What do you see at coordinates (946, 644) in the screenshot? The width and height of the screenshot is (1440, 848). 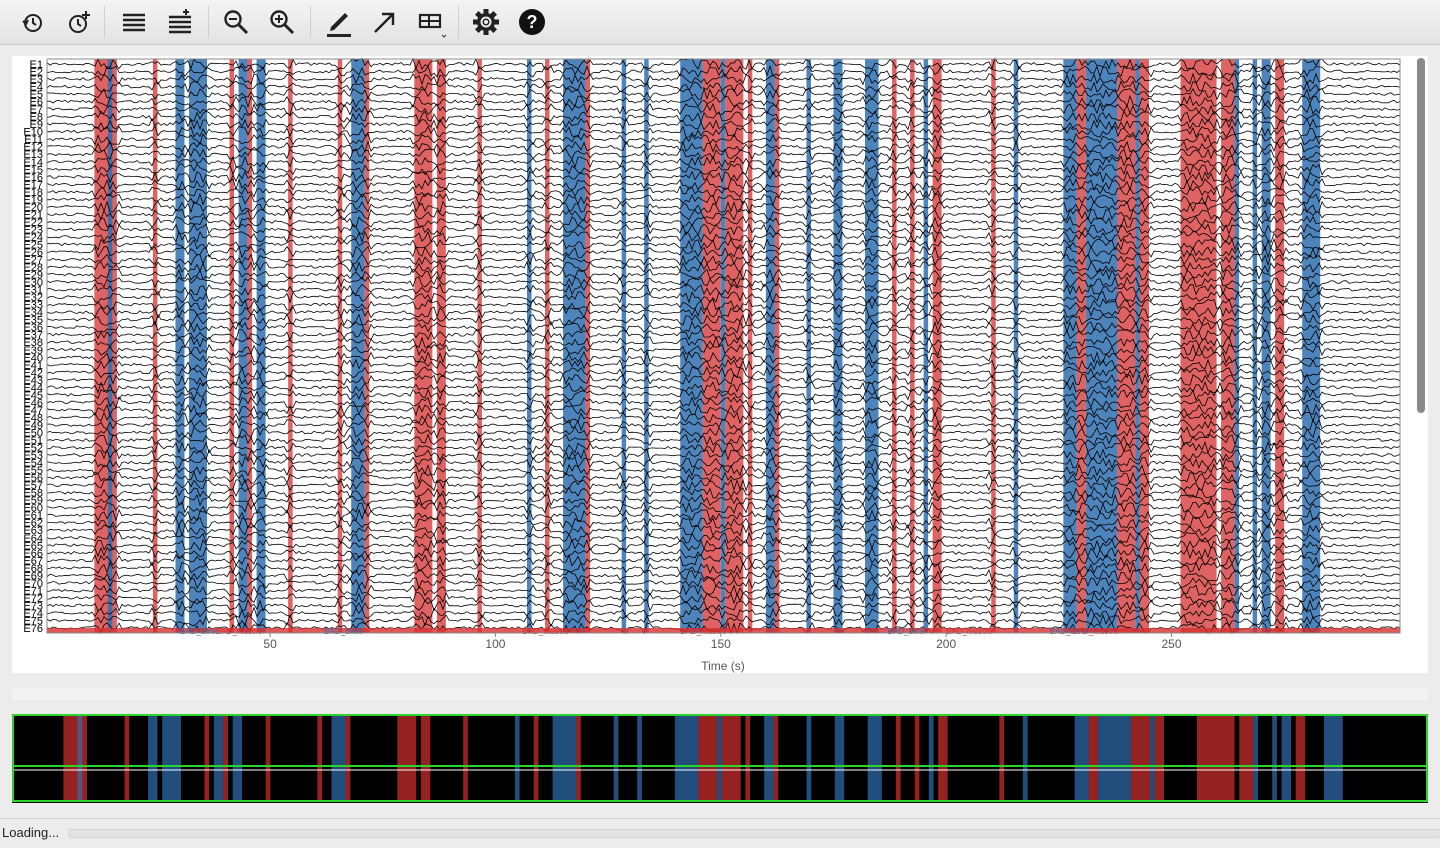 I see `x-tick-label: 200` at bounding box center [946, 644].